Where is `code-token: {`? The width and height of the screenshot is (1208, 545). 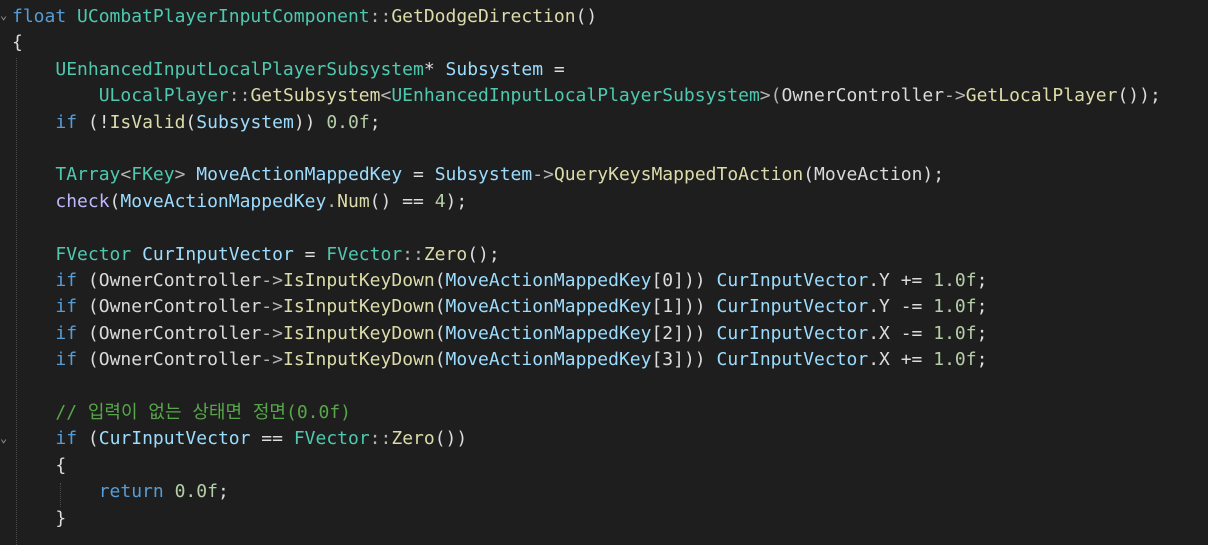 code-token: { is located at coordinates (39, 465).